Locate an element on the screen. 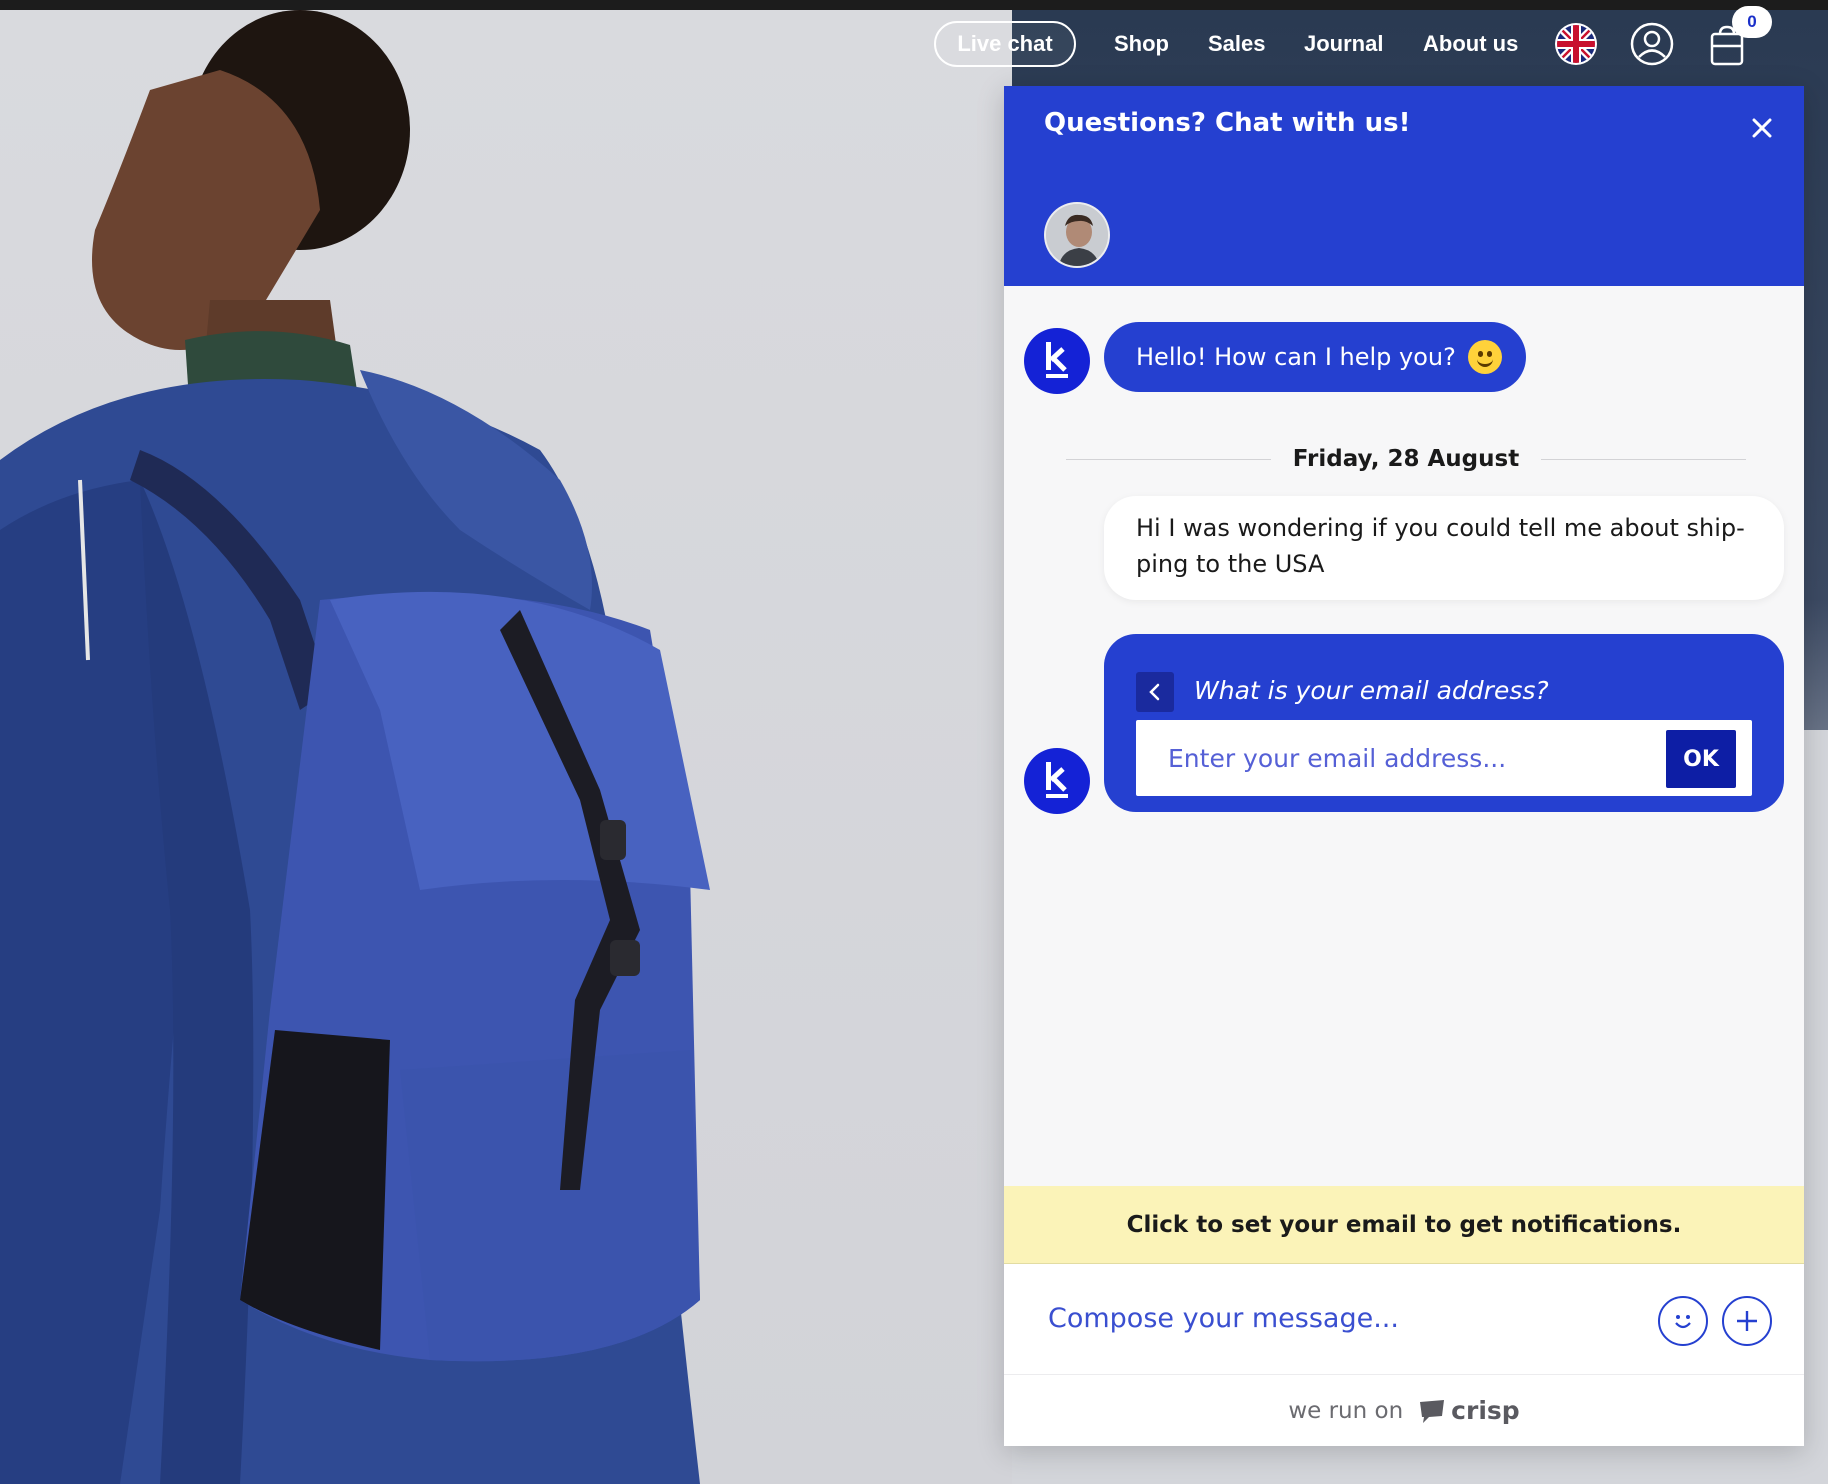 This screenshot has width=1828, height=1484. ok-button: OK is located at coordinates (1701, 759).